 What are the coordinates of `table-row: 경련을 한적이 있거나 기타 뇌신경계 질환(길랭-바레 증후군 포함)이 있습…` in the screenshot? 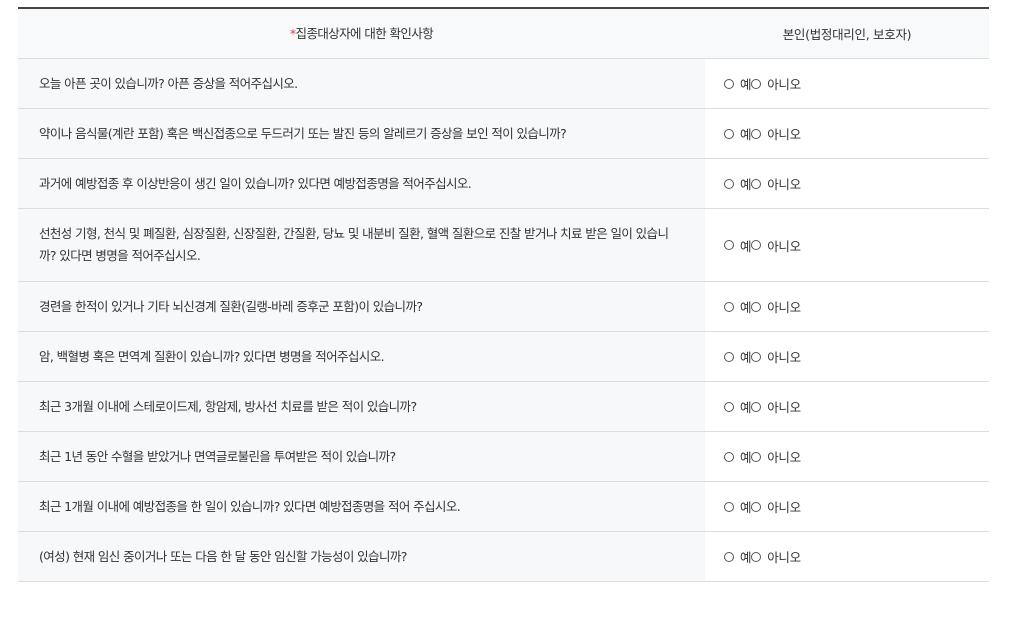 It's located at (503, 307).